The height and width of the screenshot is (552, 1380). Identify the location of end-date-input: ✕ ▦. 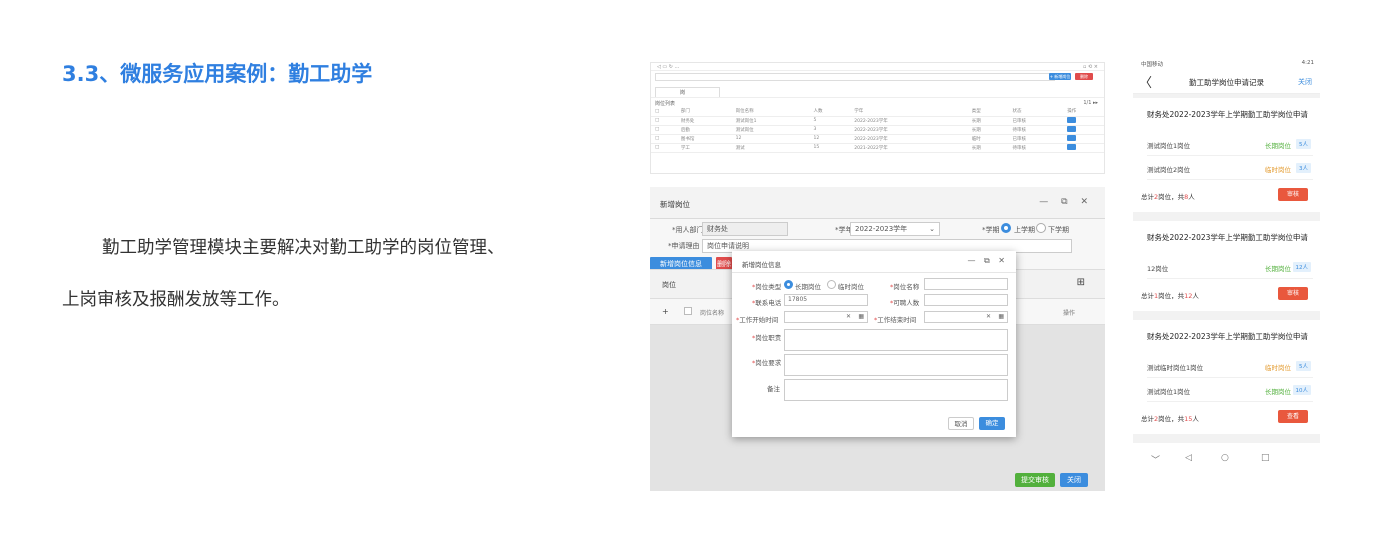
(966, 317).